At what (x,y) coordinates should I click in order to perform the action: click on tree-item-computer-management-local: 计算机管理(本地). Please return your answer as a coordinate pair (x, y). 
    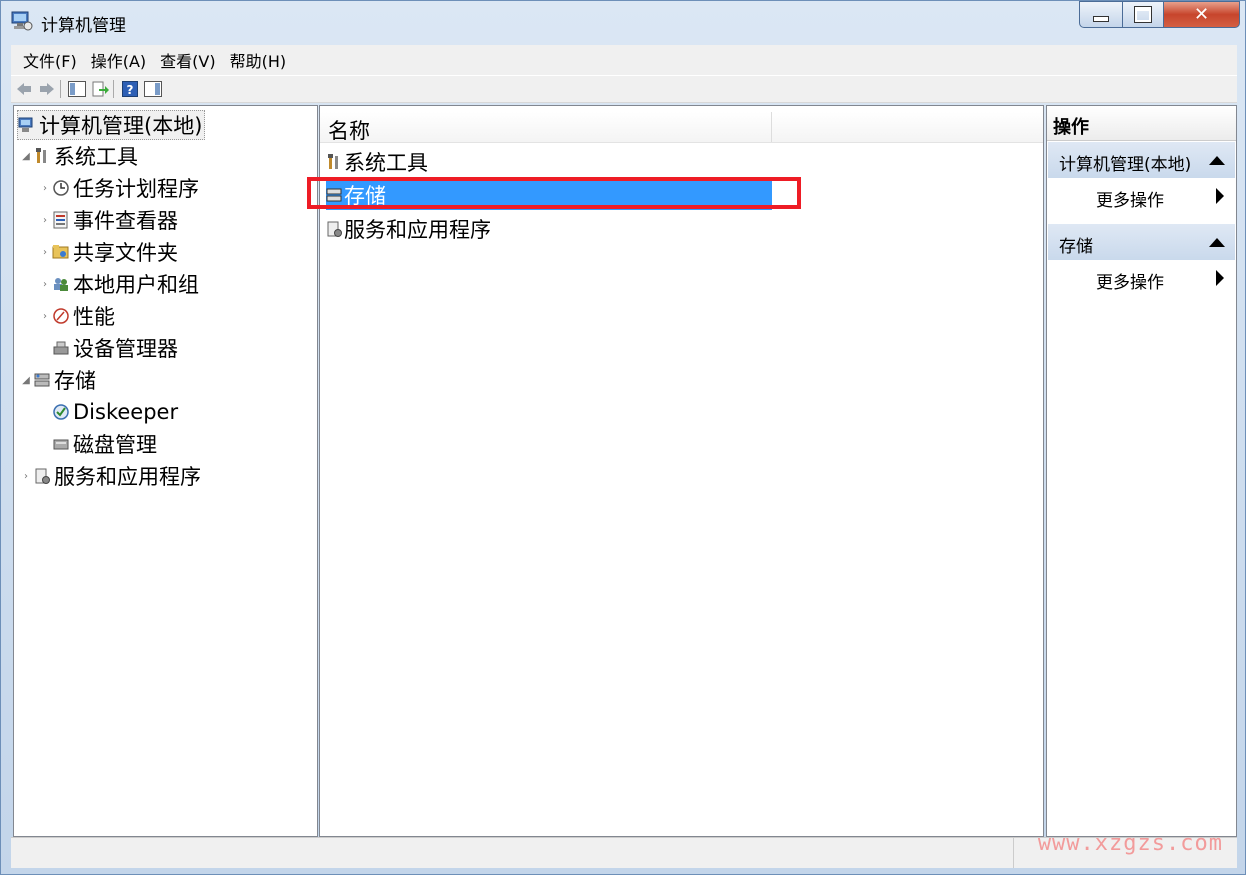
    Looking at the image, I should click on (111, 125).